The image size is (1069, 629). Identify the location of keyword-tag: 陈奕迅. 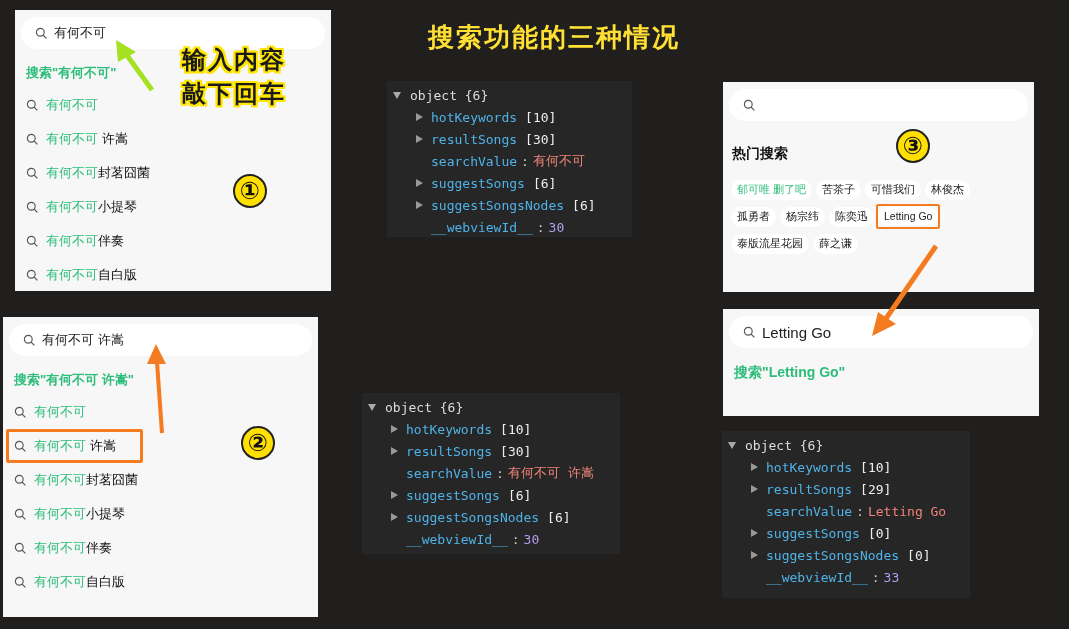
(851, 217).